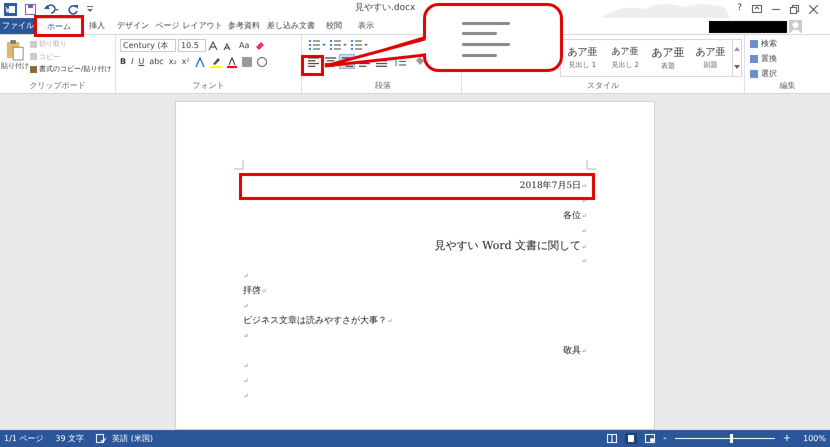 The height and width of the screenshot is (447, 830). What do you see at coordinates (214, 45) in the screenshot?
I see `grow-font-icon` at bounding box center [214, 45].